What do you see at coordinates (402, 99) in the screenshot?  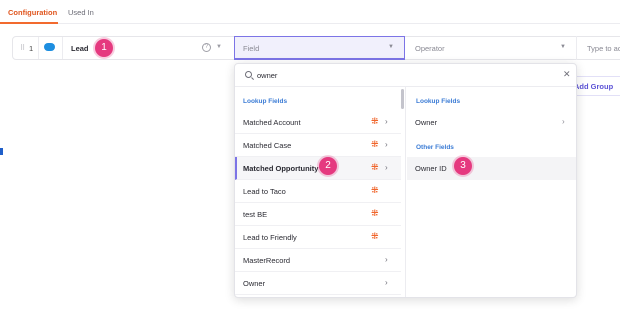 I see `scrollbar` at bounding box center [402, 99].